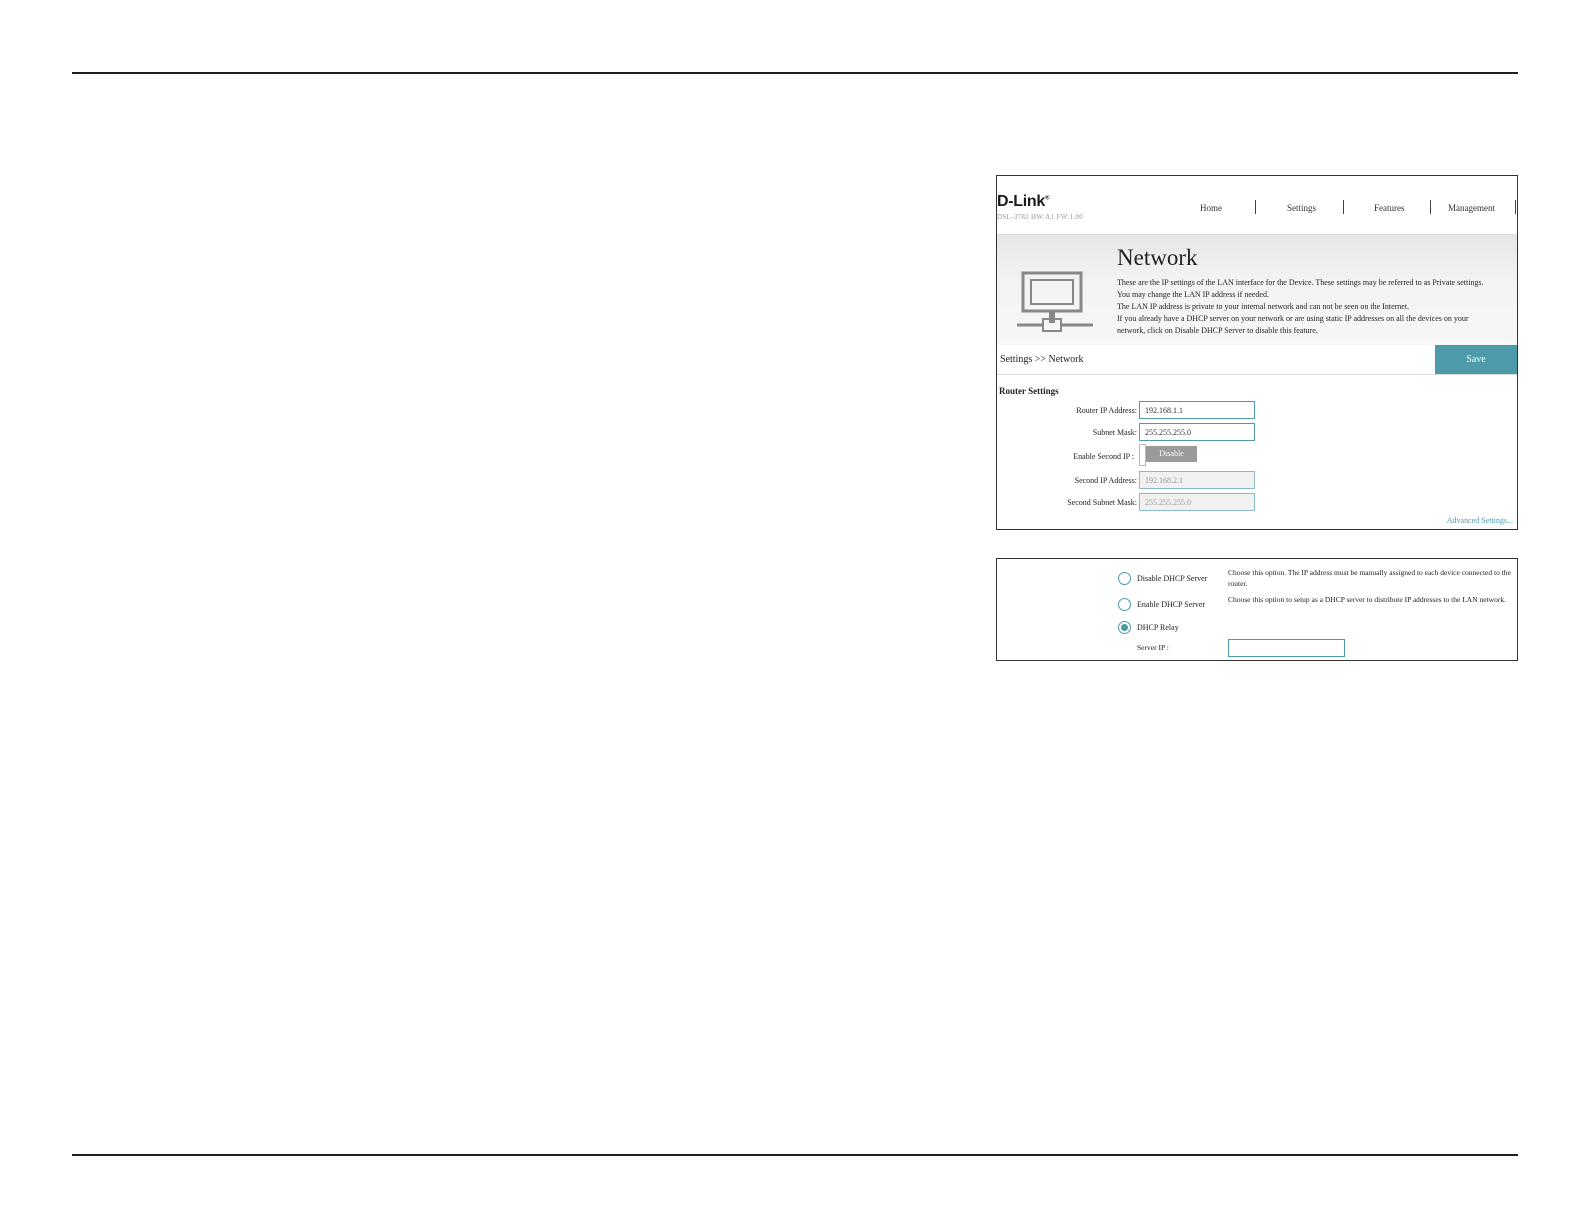  I want to click on model-info: DSL-3782 HW:A1 FW:1.00, so click(1040, 217).